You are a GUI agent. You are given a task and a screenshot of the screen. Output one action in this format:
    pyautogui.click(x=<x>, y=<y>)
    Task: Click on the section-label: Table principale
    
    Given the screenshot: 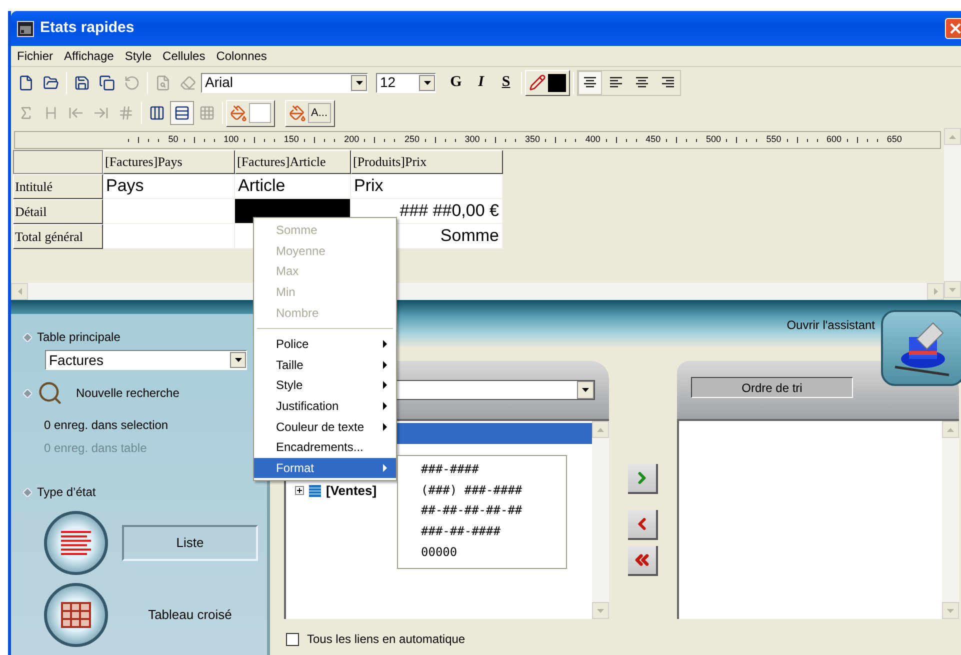 What is the action you would take?
    pyautogui.click(x=78, y=337)
    